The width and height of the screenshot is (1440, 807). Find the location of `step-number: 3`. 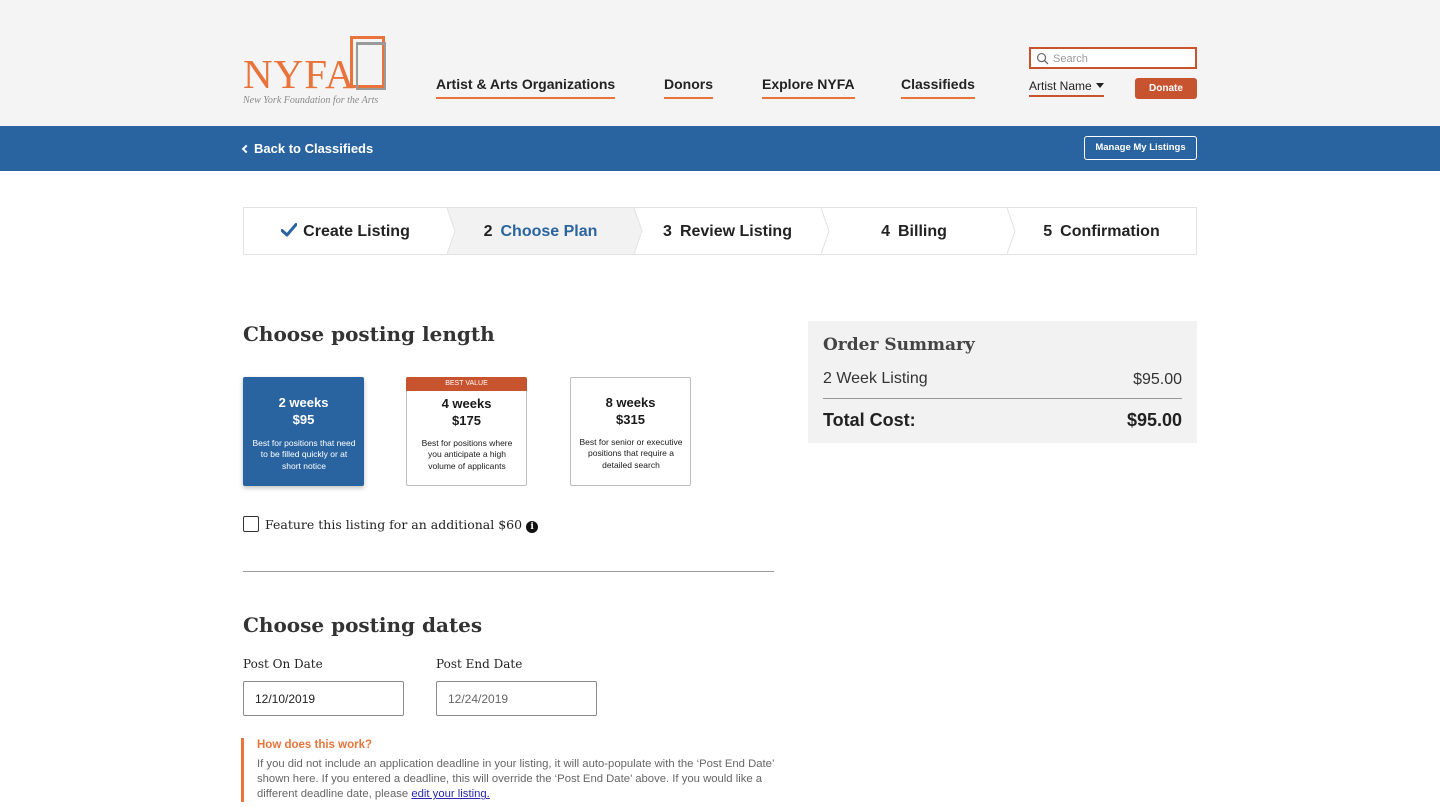

step-number: 3 is located at coordinates (667, 231).